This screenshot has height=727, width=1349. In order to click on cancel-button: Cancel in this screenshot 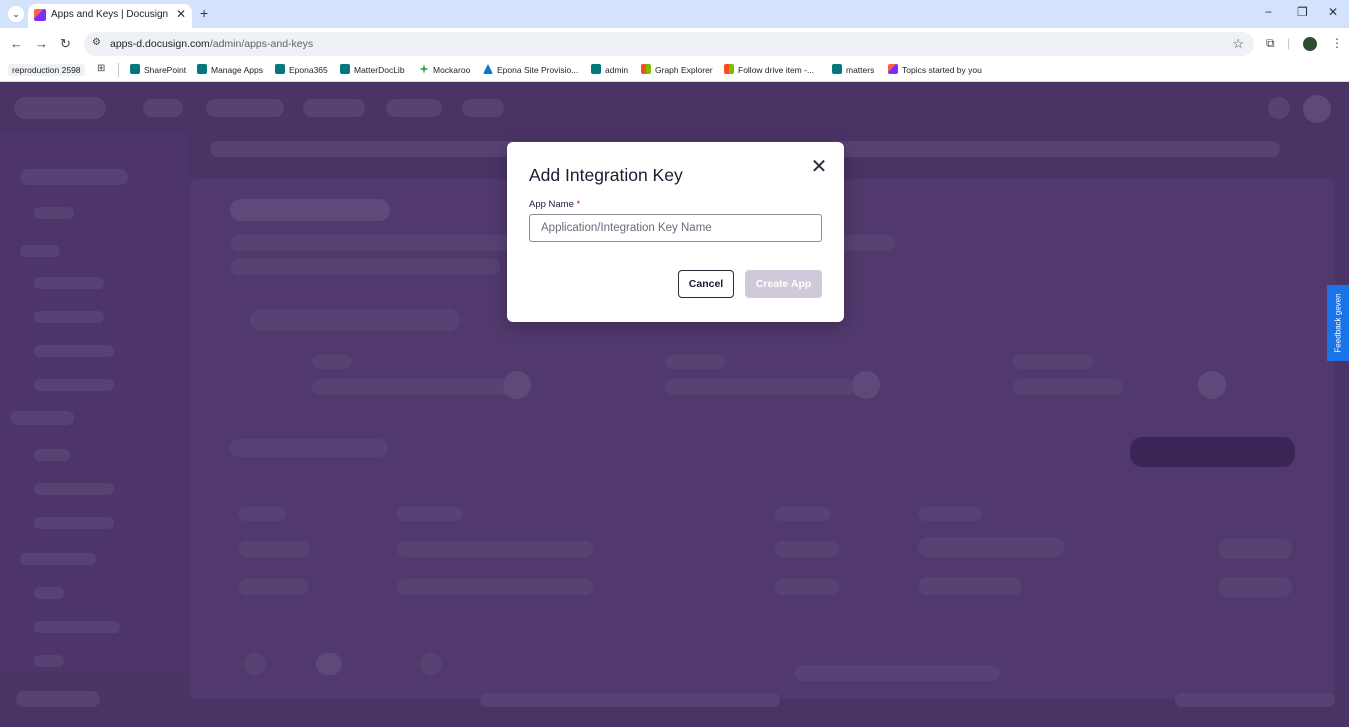, I will do `click(706, 284)`.